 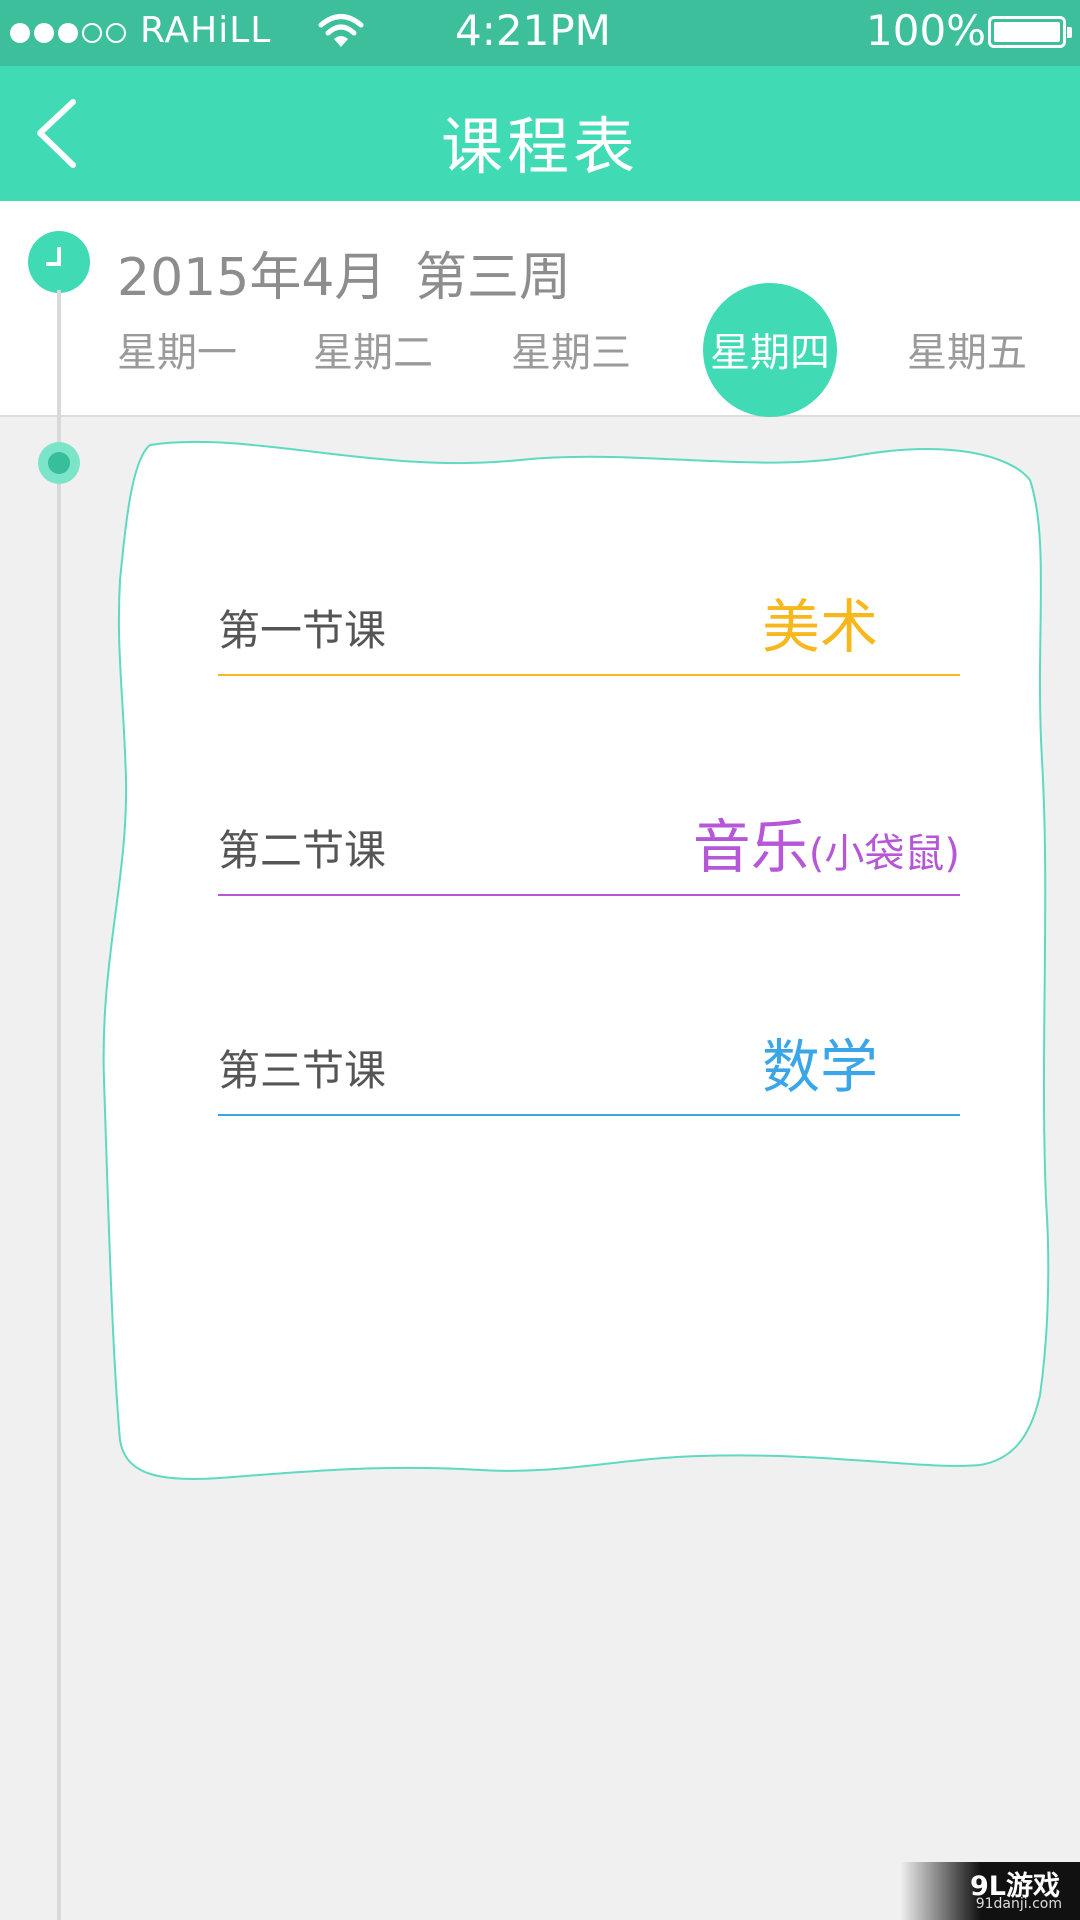 What do you see at coordinates (341, 30) in the screenshot?
I see `wifi-icon` at bounding box center [341, 30].